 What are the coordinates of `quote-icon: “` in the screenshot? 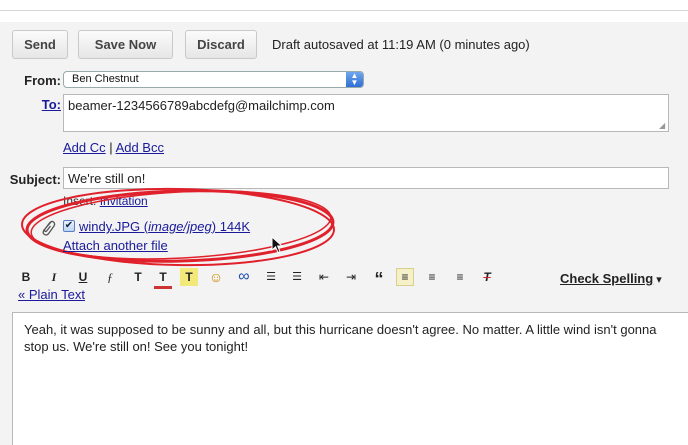 It's located at (379, 278).